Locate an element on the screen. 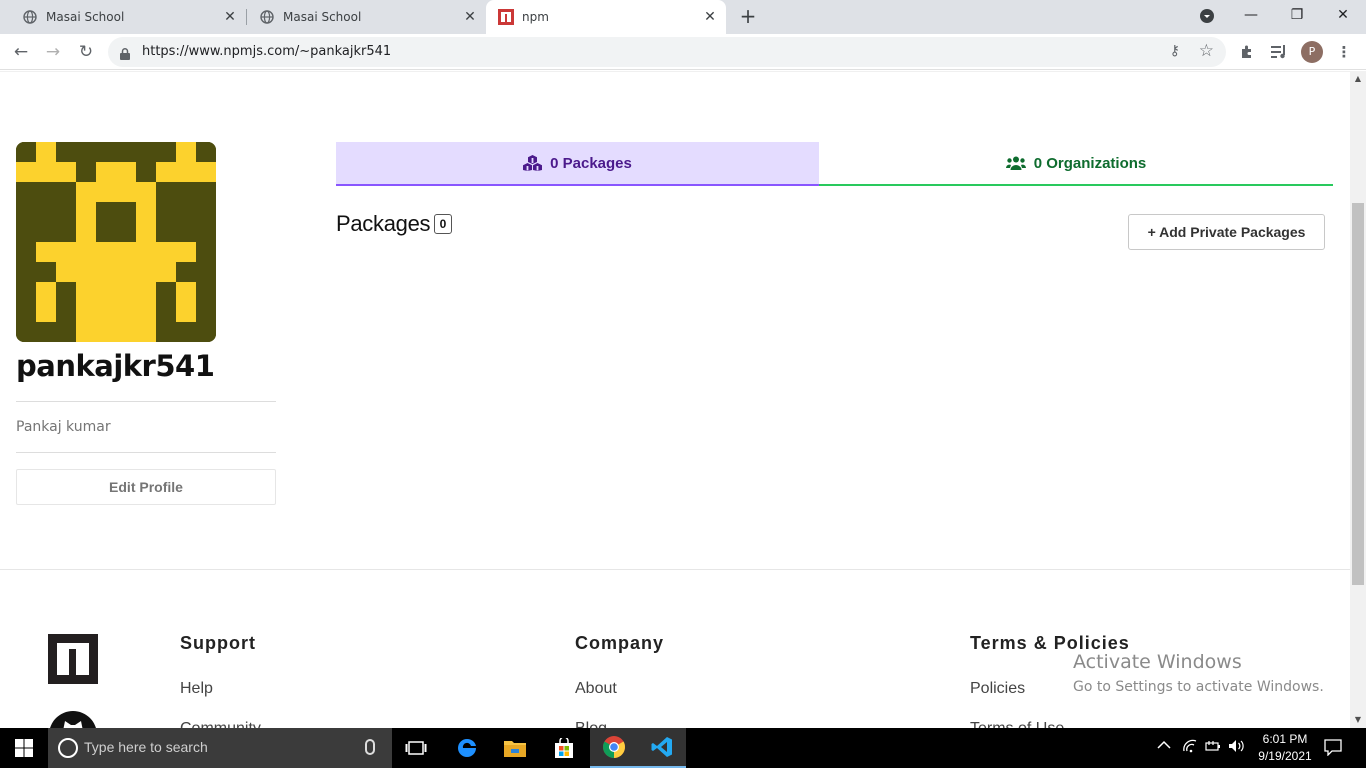 The width and height of the screenshot is (1366, 768). windows-start-icon is located at coordinates (24, 748).